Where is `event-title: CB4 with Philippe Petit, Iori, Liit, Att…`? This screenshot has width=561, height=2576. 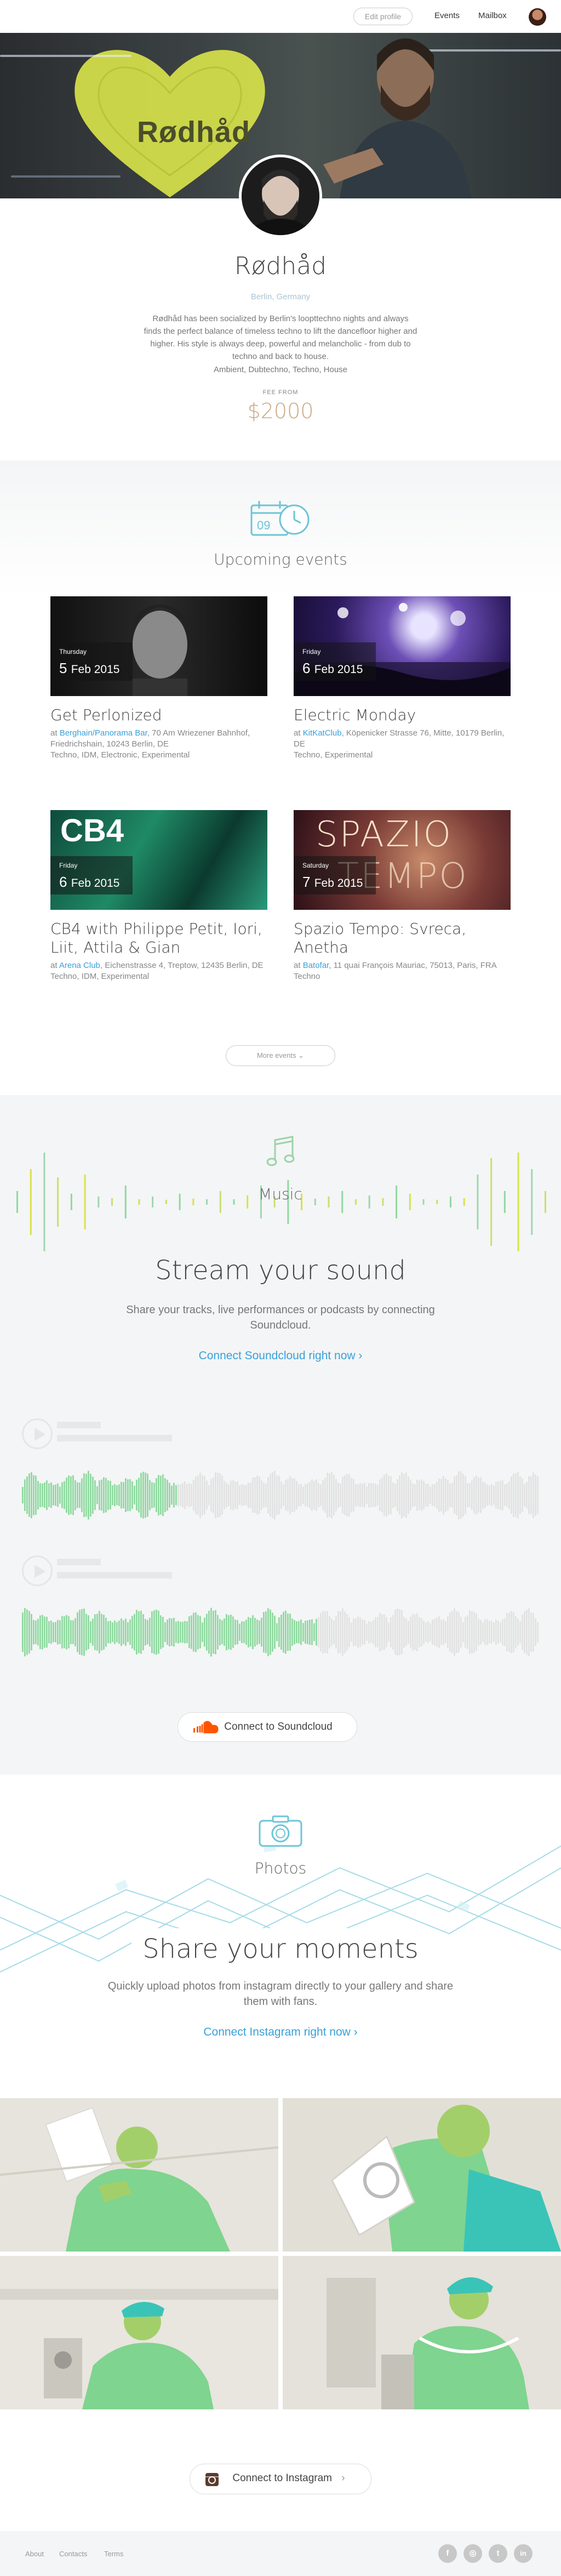 event-title: CB4 with Philippe Petit, Iori, Liit, Att… is located at coordinates (158, 938).